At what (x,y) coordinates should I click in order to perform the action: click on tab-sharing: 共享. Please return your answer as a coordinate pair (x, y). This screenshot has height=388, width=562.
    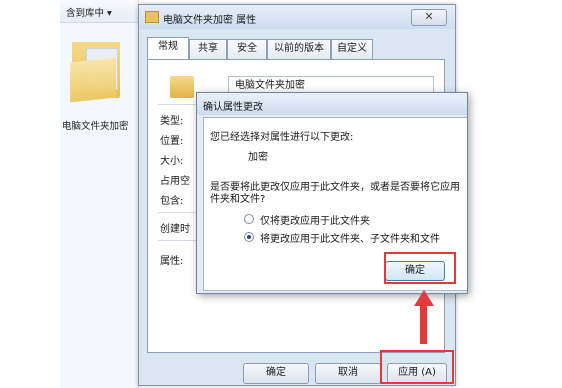
    Looking at the image, I should click on (208, 49).